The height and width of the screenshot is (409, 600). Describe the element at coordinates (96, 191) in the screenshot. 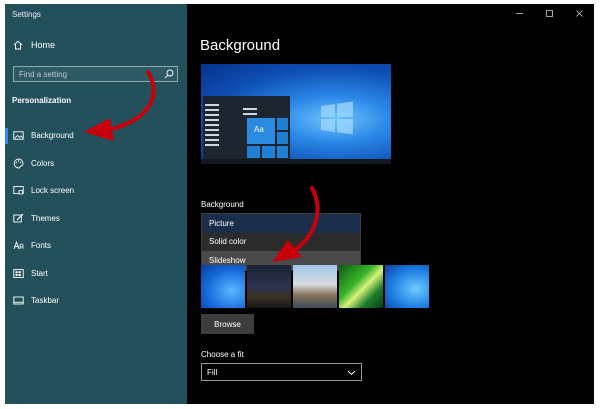

I see `sidebar-item-lock-screen: Lock screen` at that location.